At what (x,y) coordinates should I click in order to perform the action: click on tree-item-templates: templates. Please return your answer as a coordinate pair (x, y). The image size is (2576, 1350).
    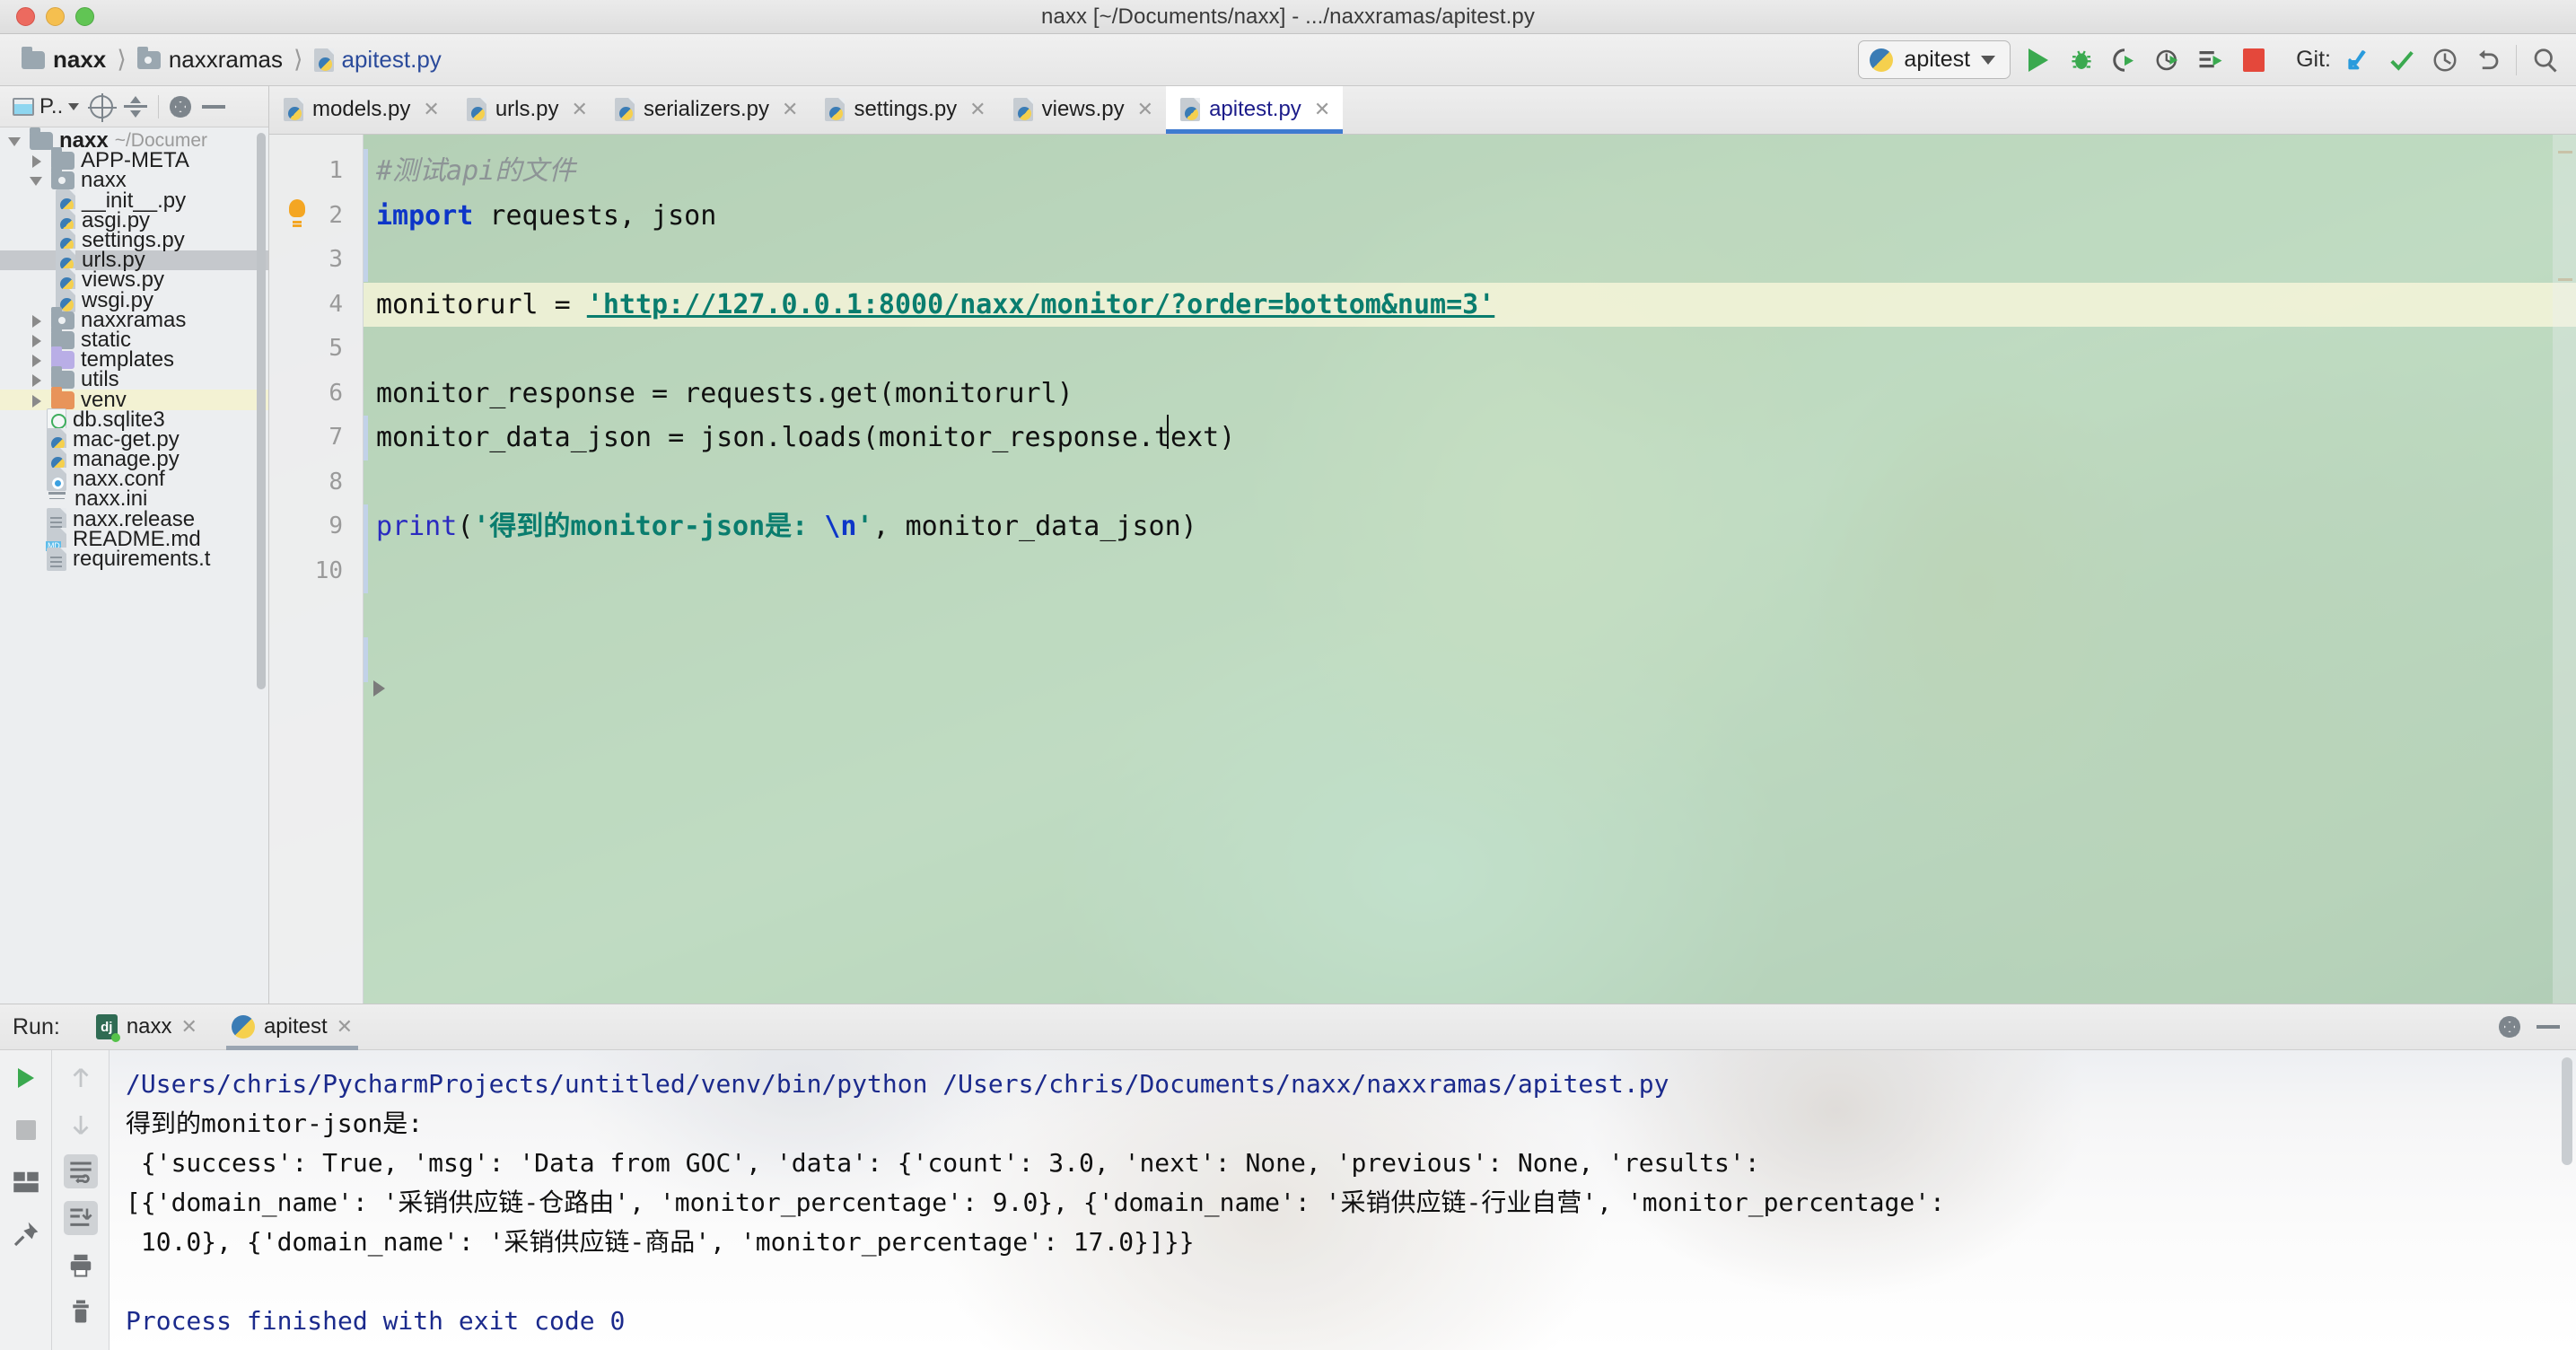
    Looking at the image, I should click on (134, 359).